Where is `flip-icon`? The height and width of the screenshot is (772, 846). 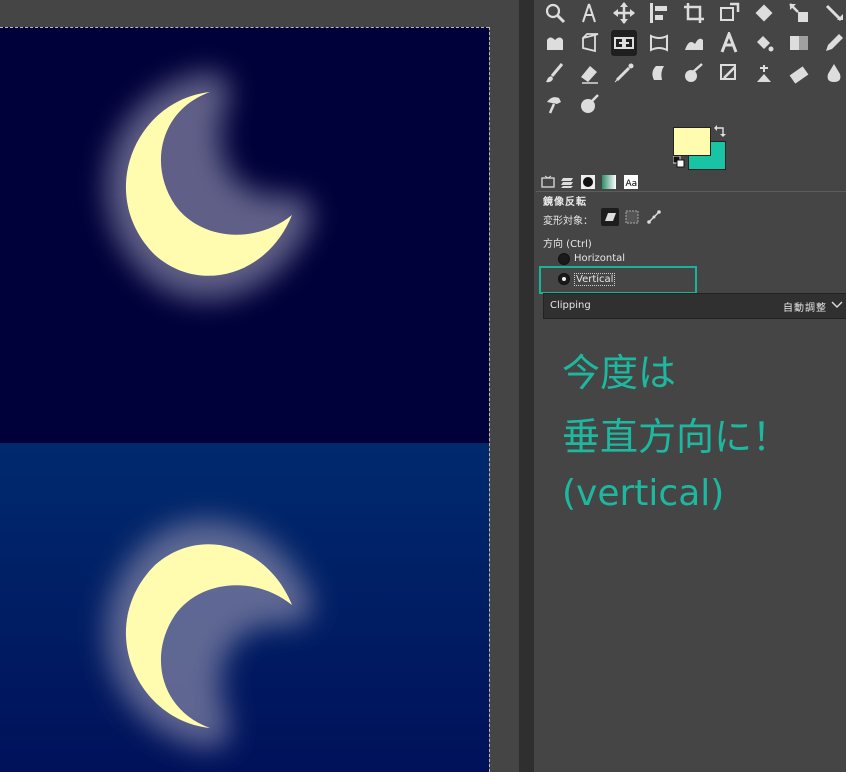 flip-icon is located at coordinates (624, 43).